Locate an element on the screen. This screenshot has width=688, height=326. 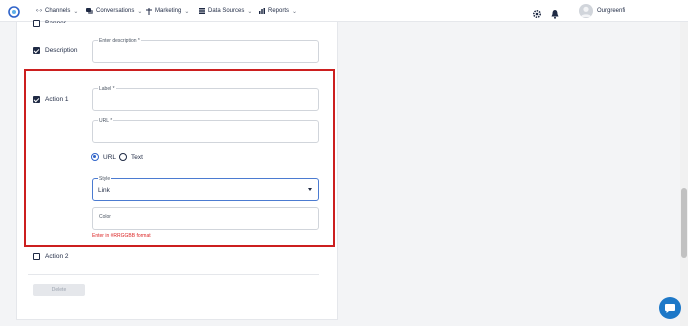
action2-checkbox-label: Action 2 is located at coordinates (57, 256).